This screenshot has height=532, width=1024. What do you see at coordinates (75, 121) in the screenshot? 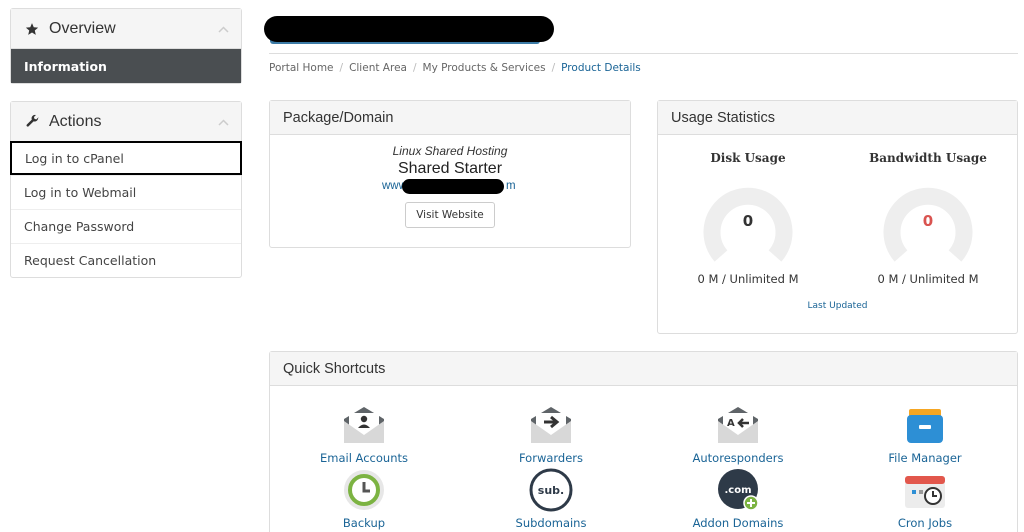
I see `actions-title: Actions` at bounding box center [75, 121].